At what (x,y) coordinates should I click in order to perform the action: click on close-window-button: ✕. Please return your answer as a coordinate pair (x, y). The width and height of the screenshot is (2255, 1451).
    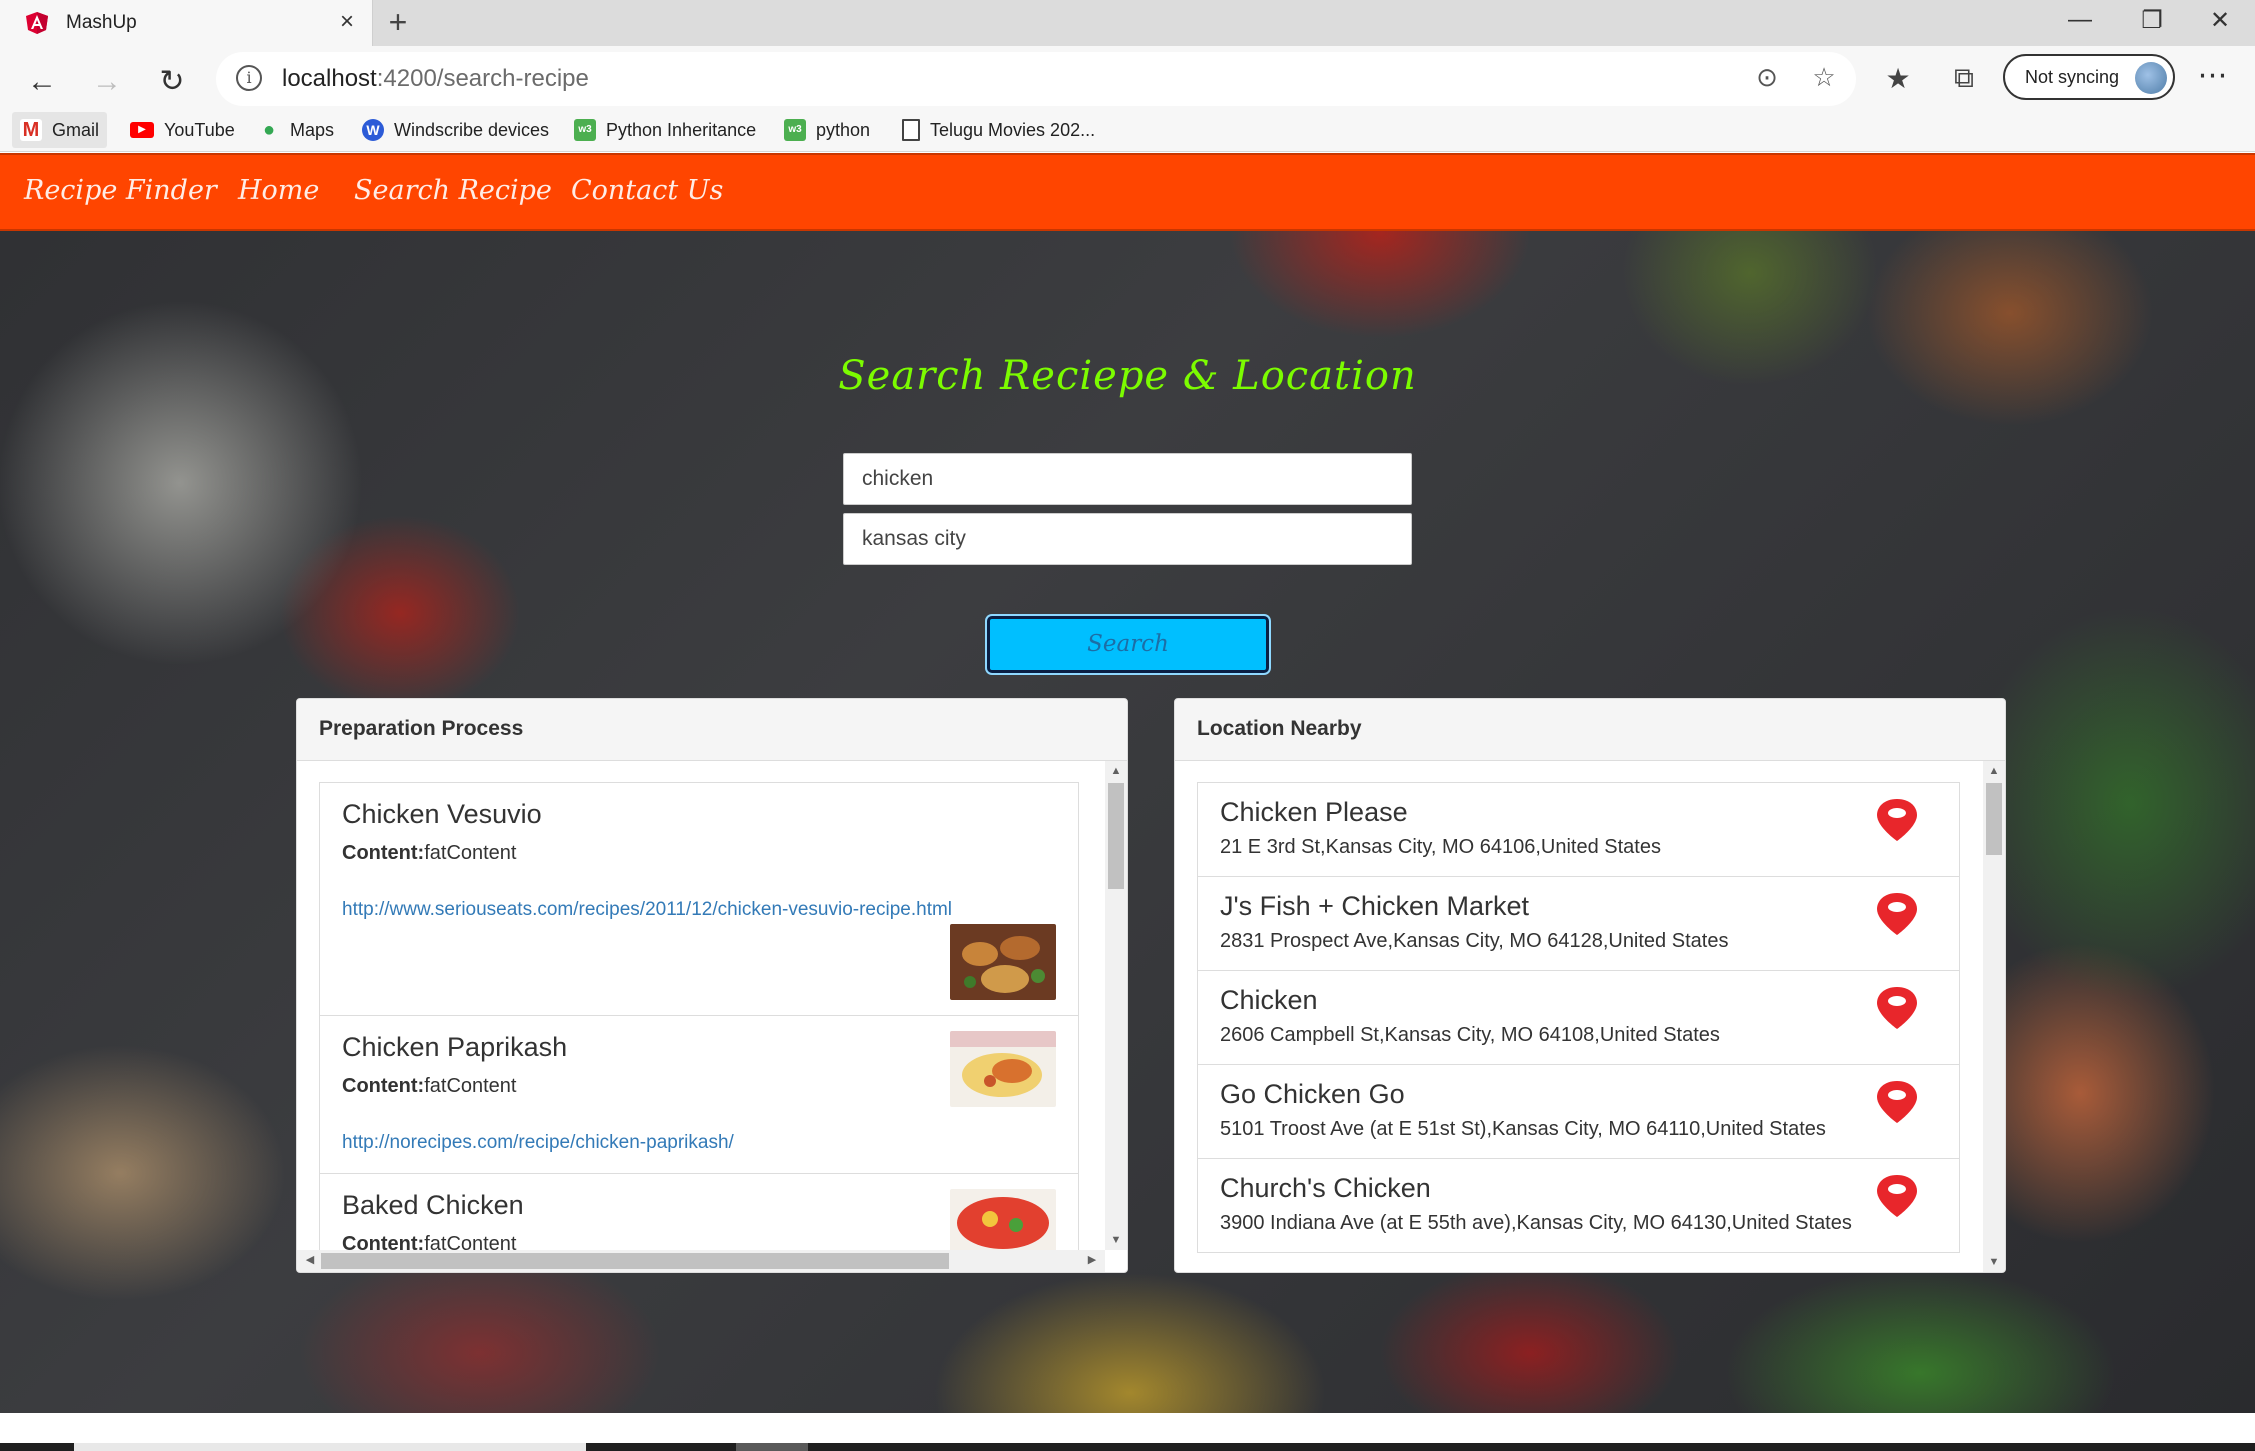
    Looking at the image, I should click on (2220, 20).